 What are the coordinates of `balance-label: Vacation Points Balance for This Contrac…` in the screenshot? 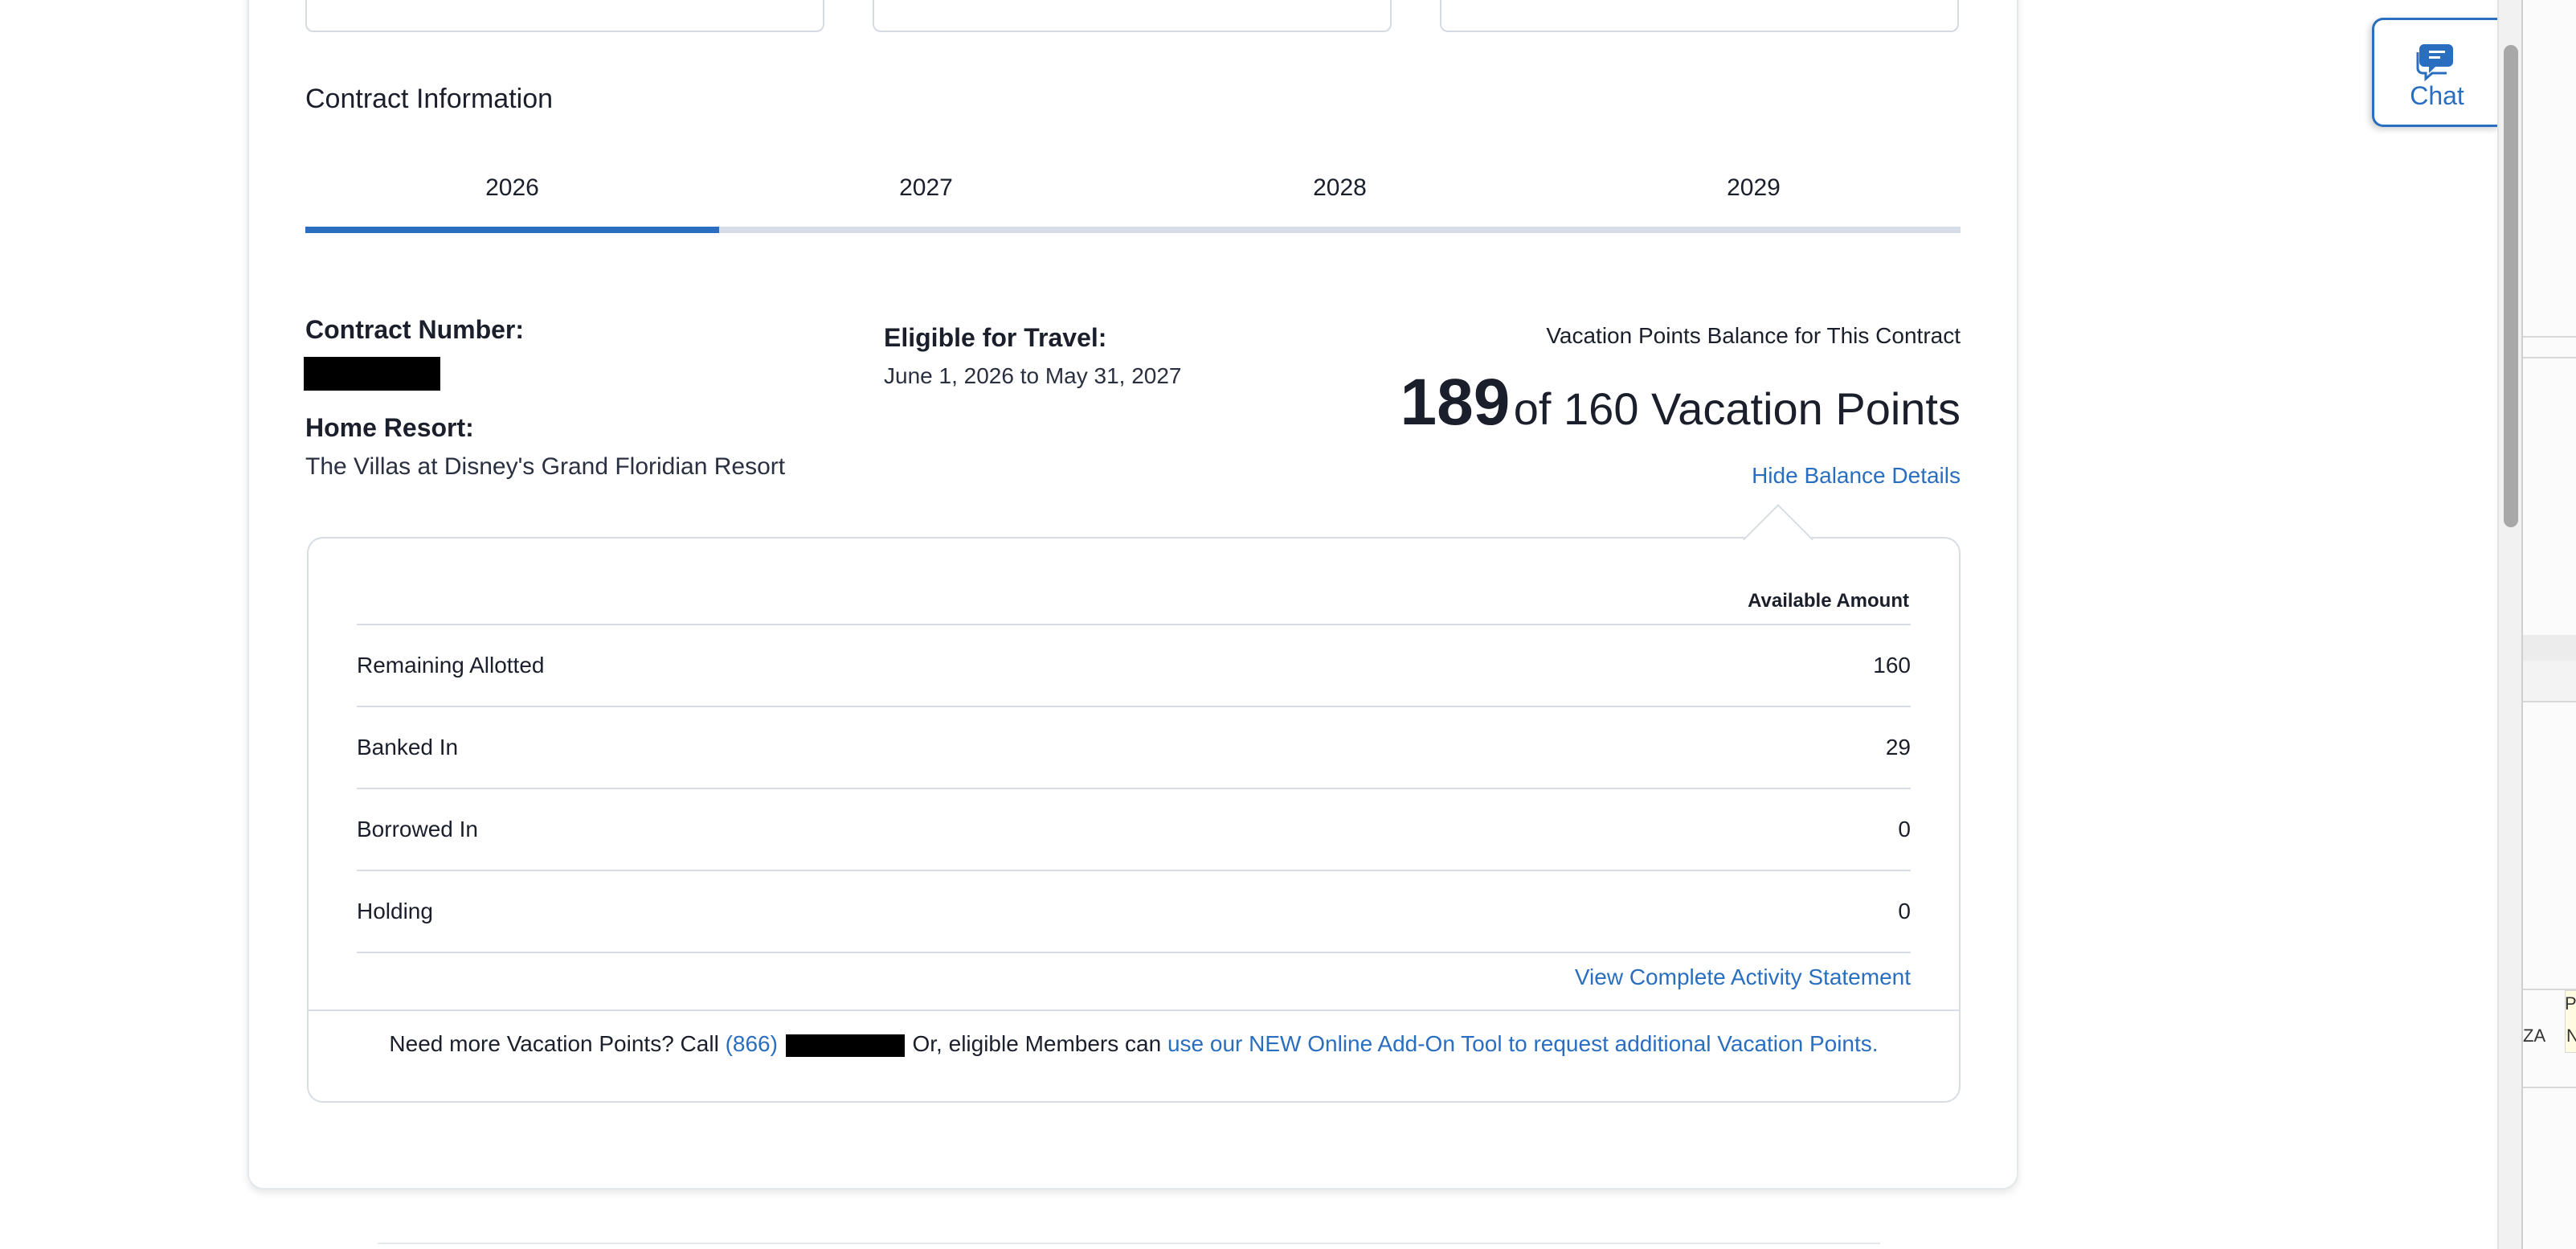 It's located at (1754, 336).